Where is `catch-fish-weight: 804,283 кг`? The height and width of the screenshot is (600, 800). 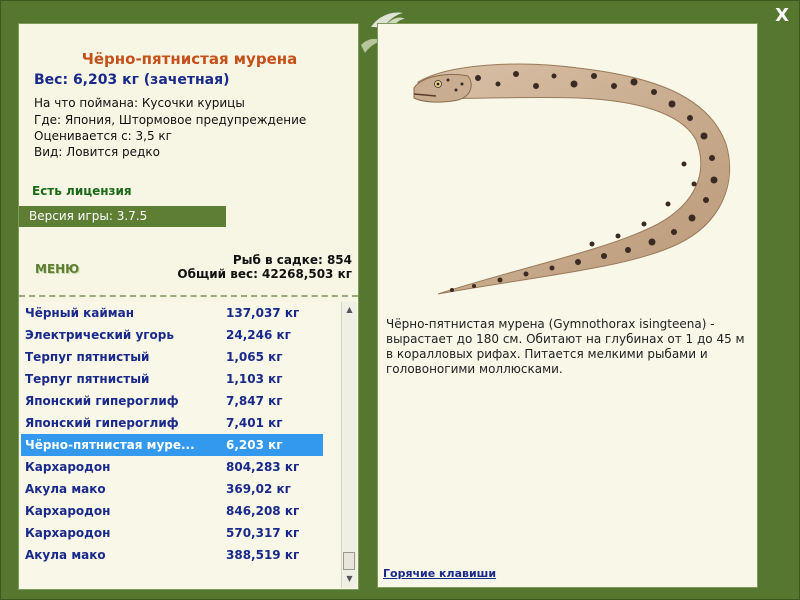
catch-fish-weight: 804,283 кг is located at coordinates (263, 467).